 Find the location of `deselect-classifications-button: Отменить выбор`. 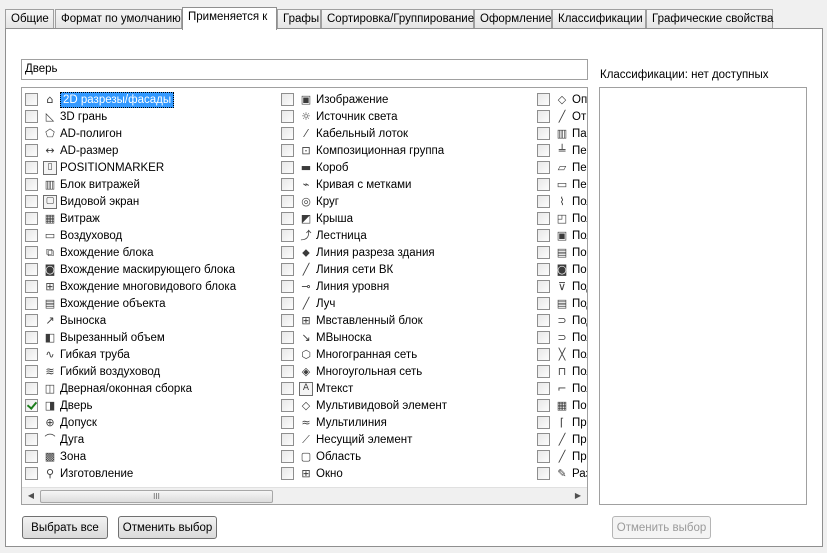

deselect-classifications-button: Отменить выбор is located at coordinates (661, 527).